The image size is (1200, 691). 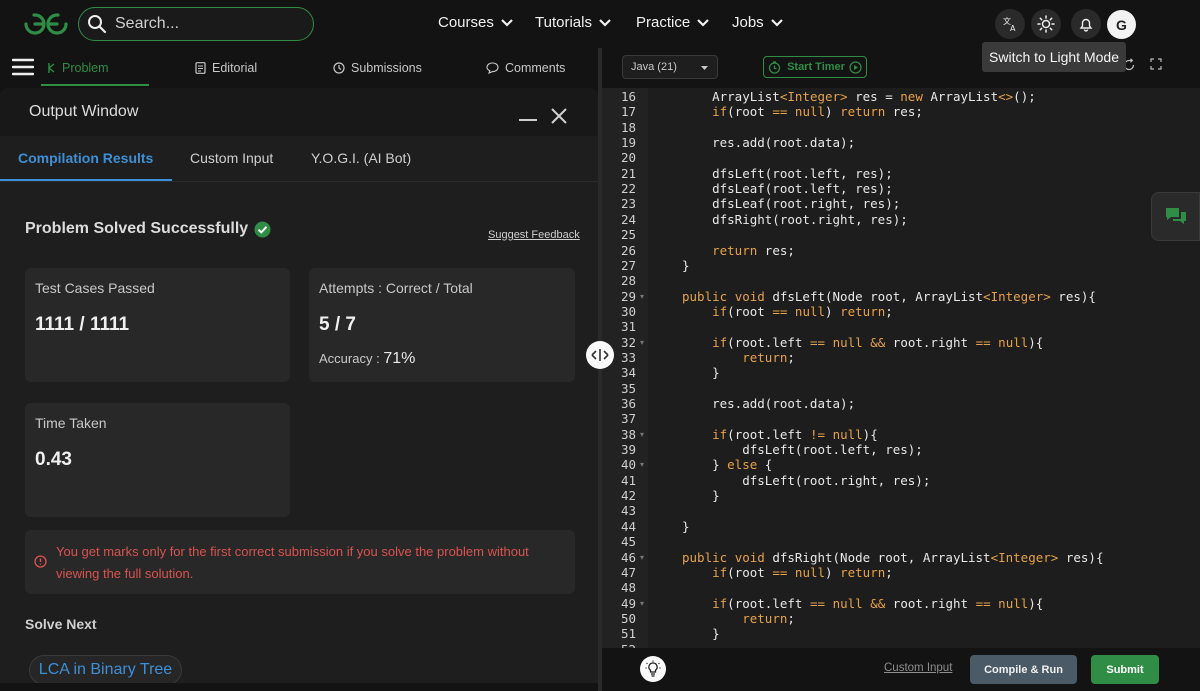 I want to click on attempts-label: Attempts : Correct / Total, so click(x=396, y=288).